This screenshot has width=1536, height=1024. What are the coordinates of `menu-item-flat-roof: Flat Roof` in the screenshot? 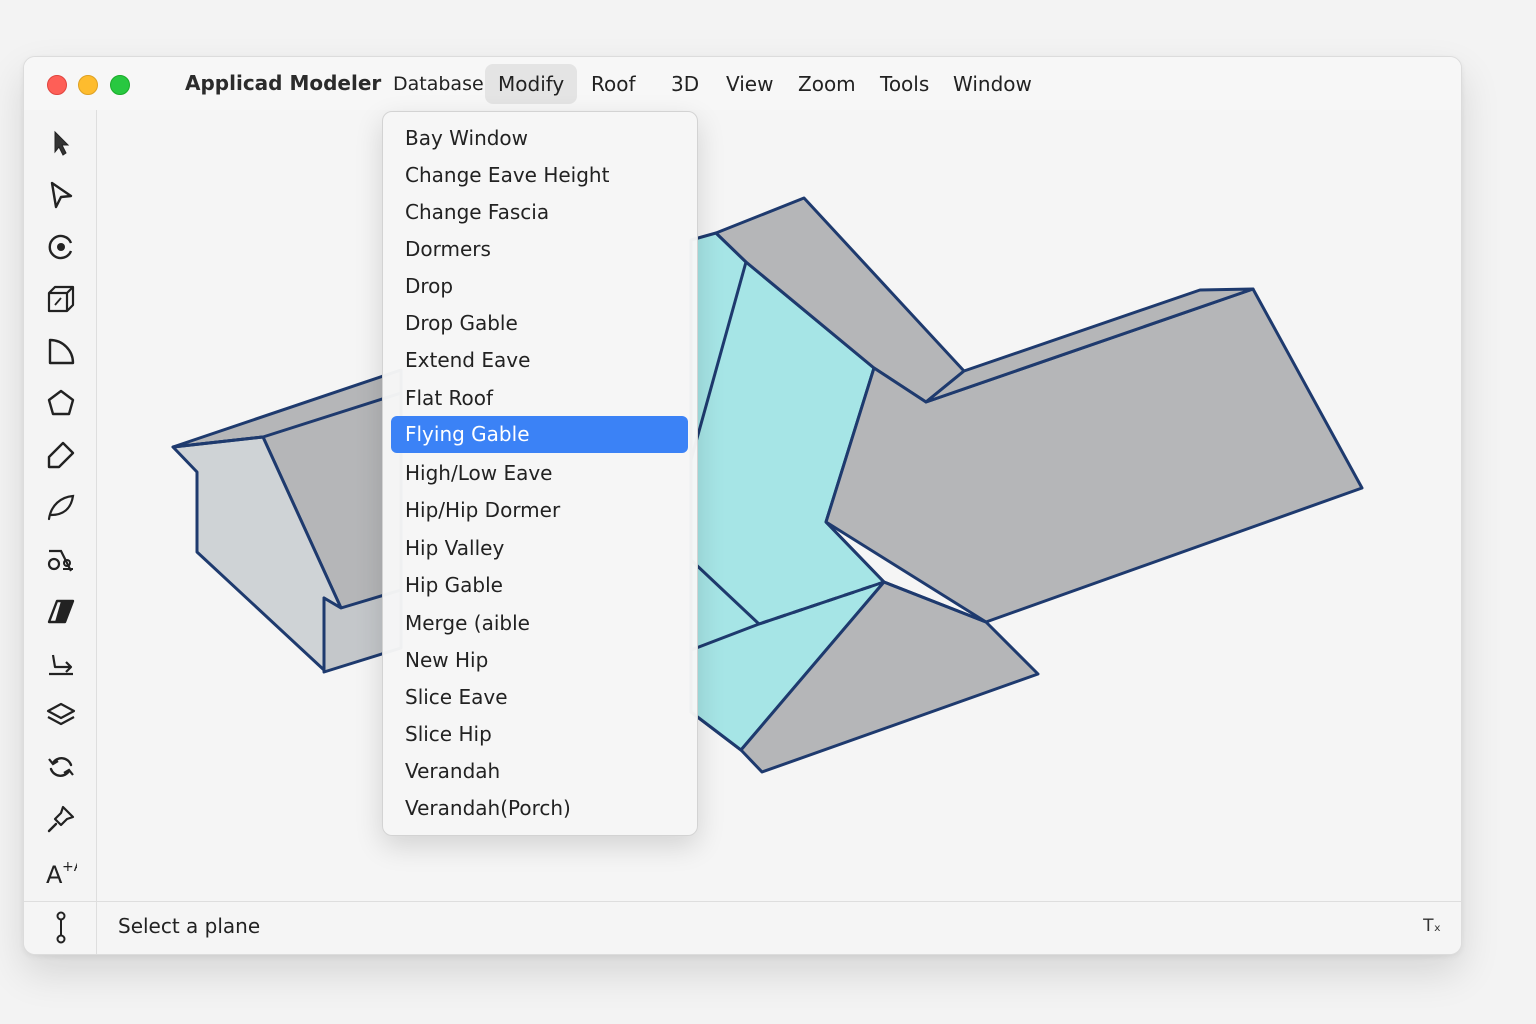 It's located at (539, 398).